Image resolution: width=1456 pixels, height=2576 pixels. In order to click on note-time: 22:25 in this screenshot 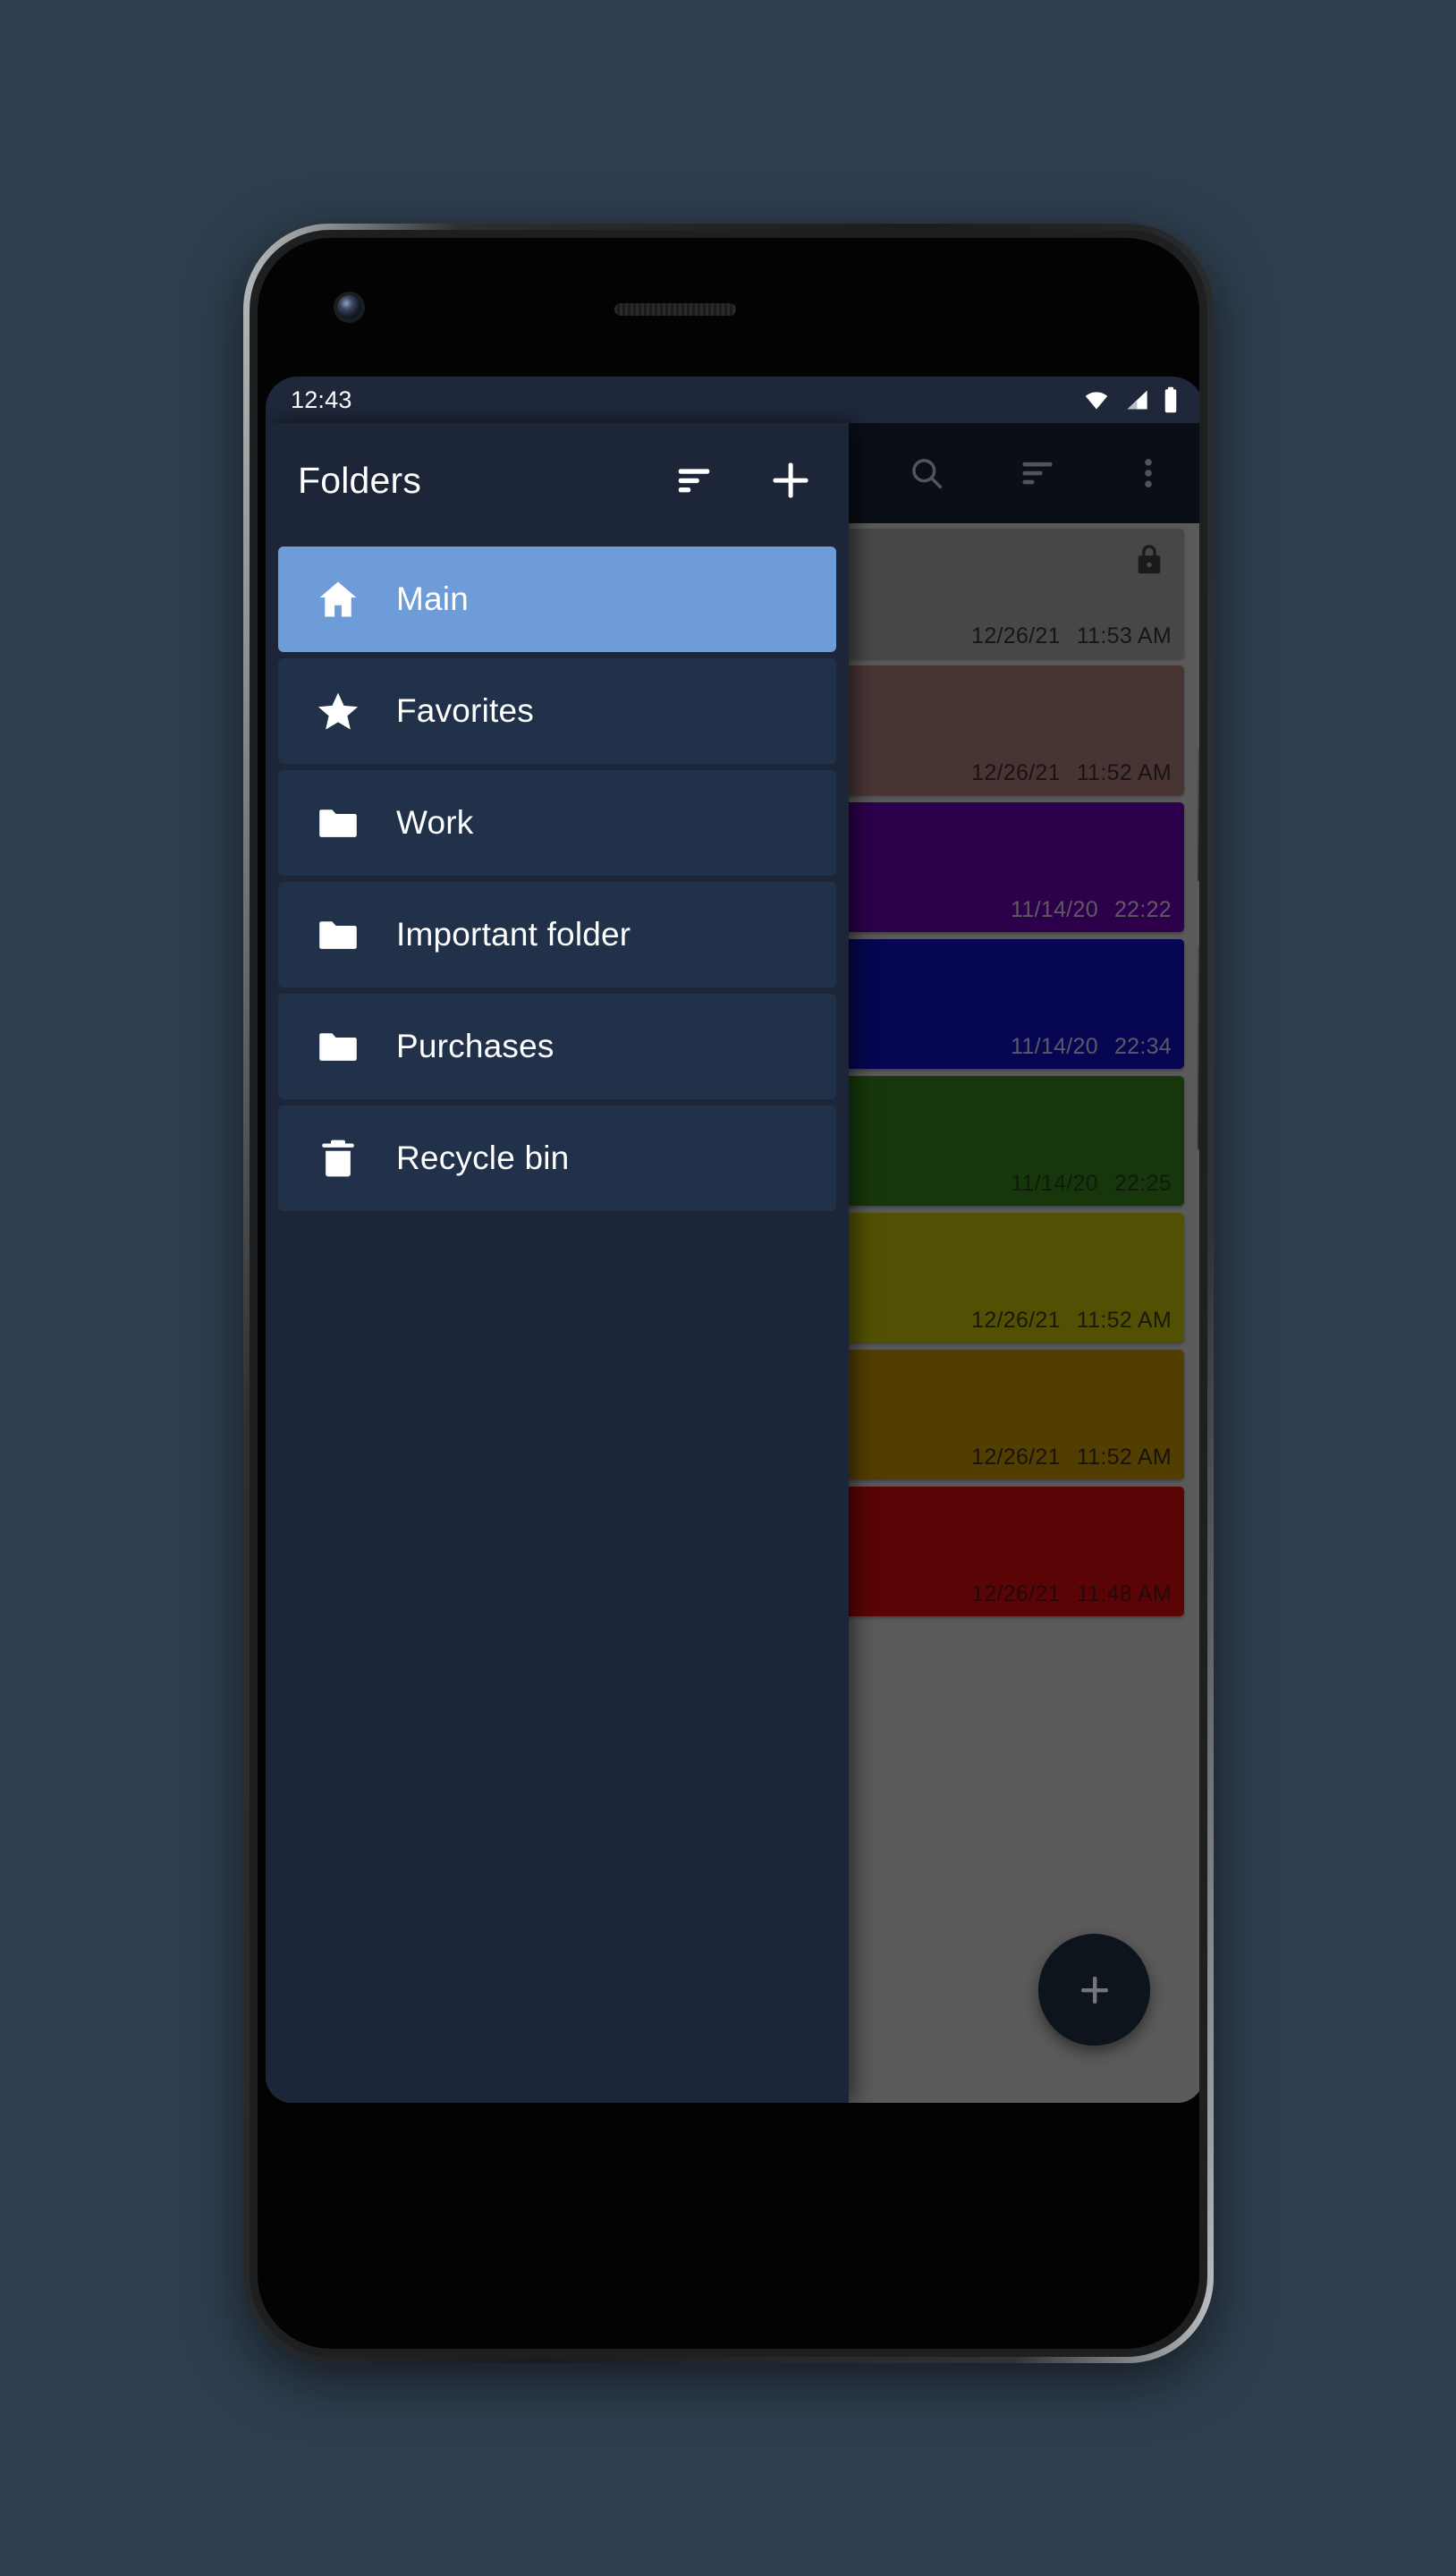, I will do `click(1142, 1183)`.